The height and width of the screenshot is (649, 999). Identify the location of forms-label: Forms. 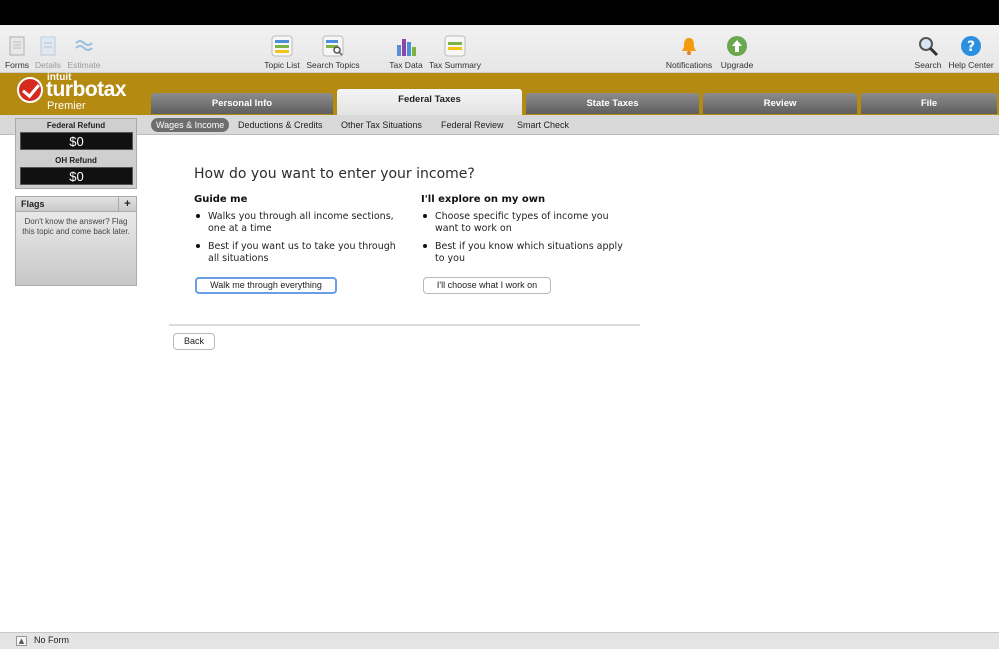
(17, 65).